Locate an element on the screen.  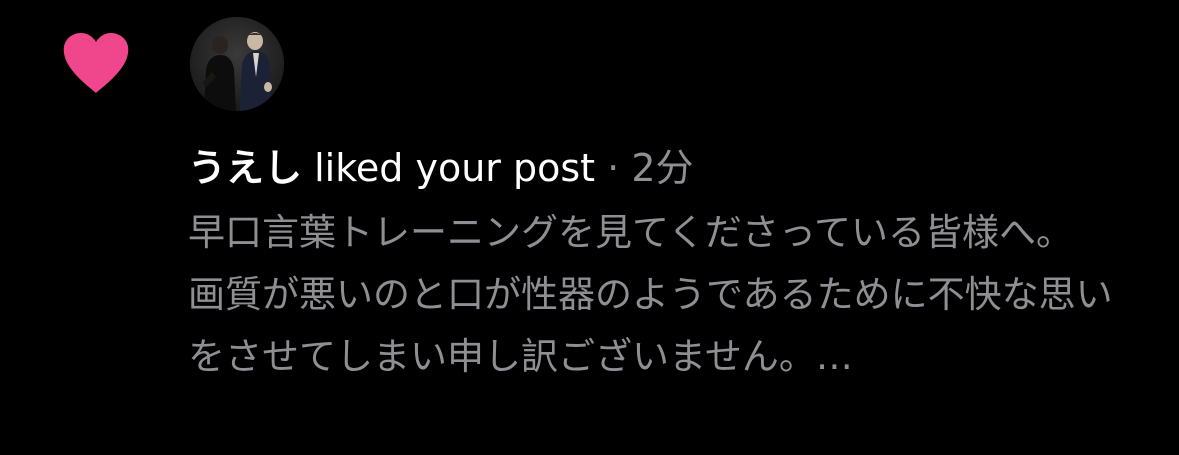
avatar is located at coordinates (237, 64).